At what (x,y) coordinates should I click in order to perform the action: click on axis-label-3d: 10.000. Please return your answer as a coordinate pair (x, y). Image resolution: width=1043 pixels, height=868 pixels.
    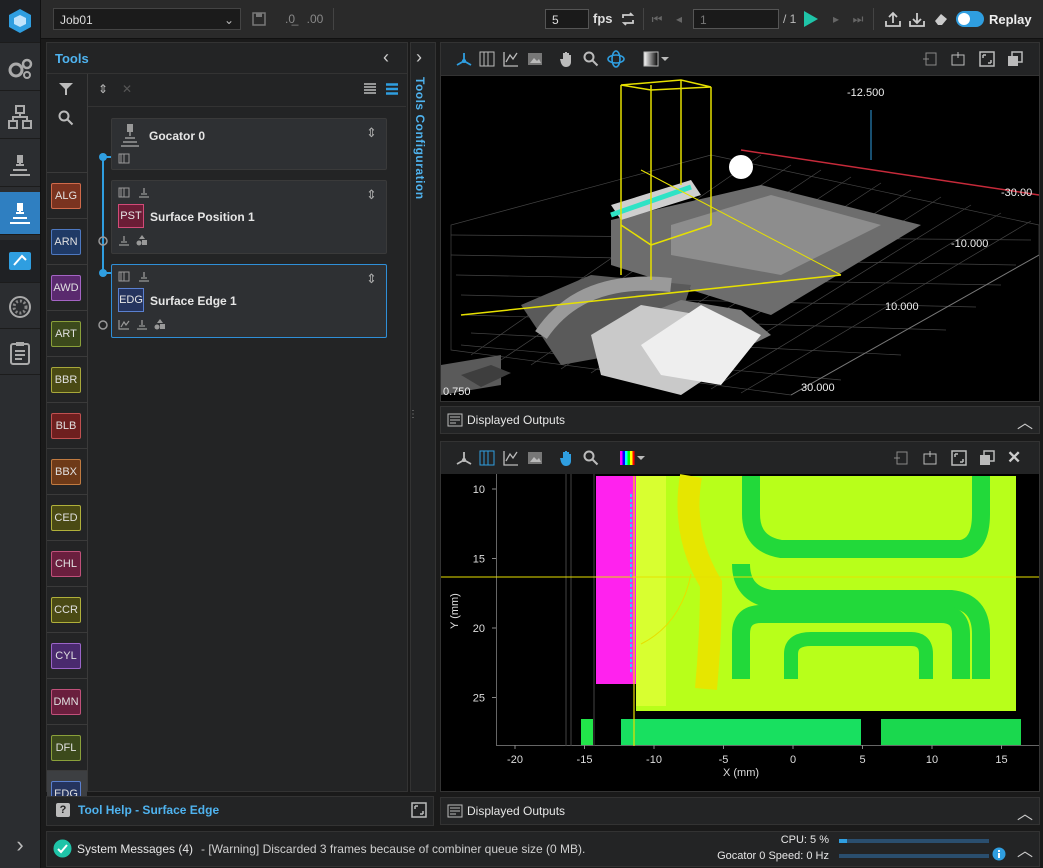
    Looking at the image, I should click on (902, 307).